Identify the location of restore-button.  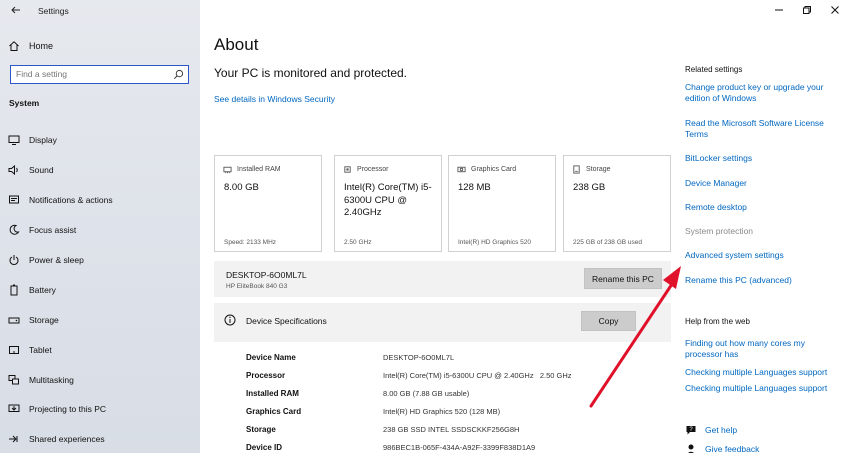
(807, 10).